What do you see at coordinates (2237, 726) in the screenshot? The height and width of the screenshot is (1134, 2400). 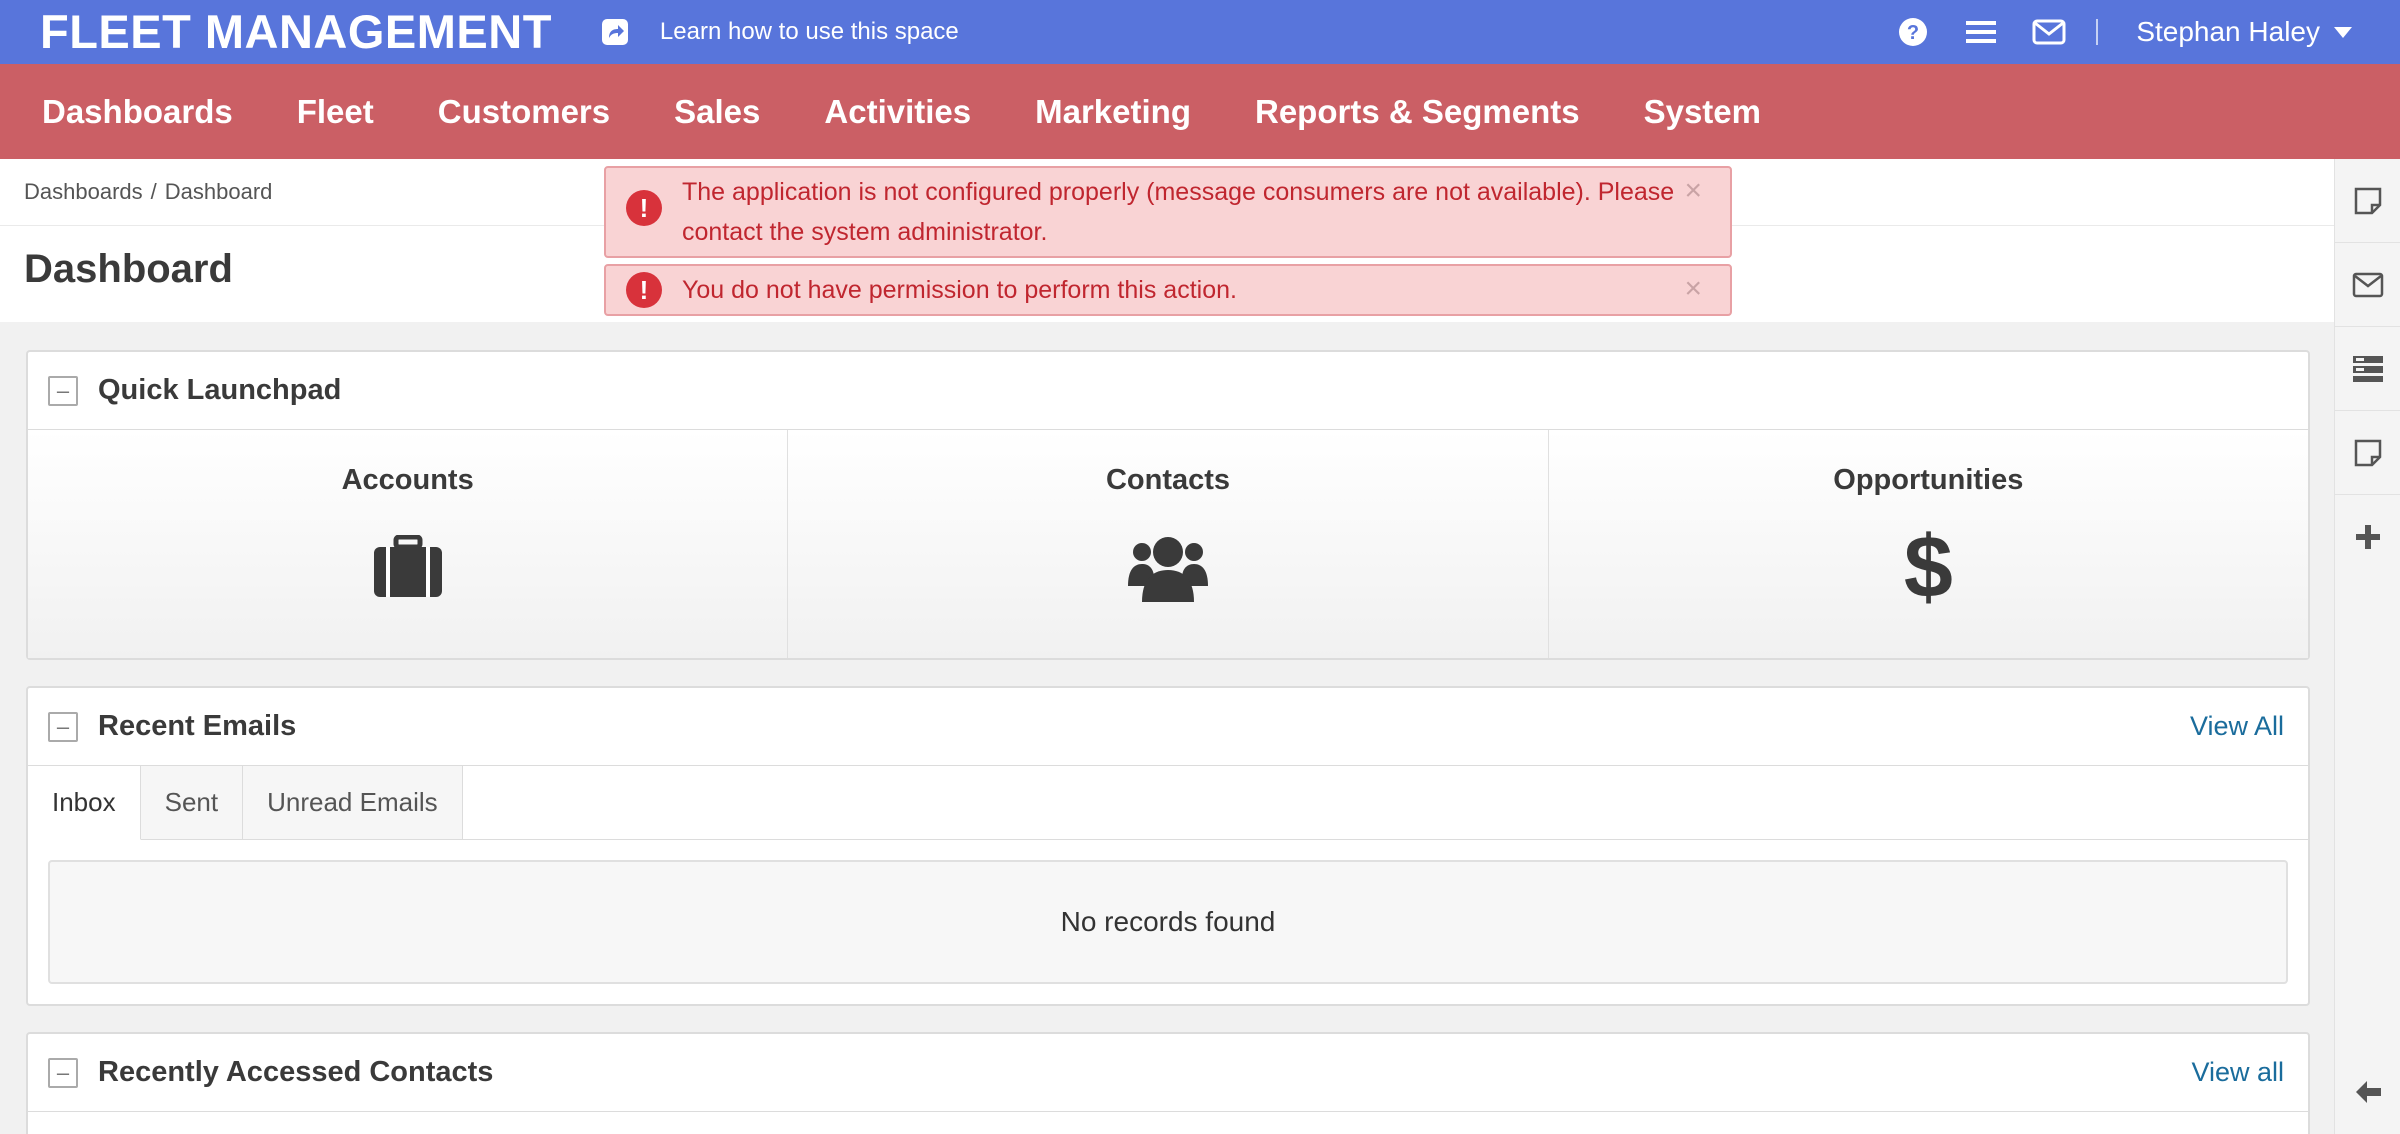 I see `view-all-link: View All` at bounding box center [2237, 726].